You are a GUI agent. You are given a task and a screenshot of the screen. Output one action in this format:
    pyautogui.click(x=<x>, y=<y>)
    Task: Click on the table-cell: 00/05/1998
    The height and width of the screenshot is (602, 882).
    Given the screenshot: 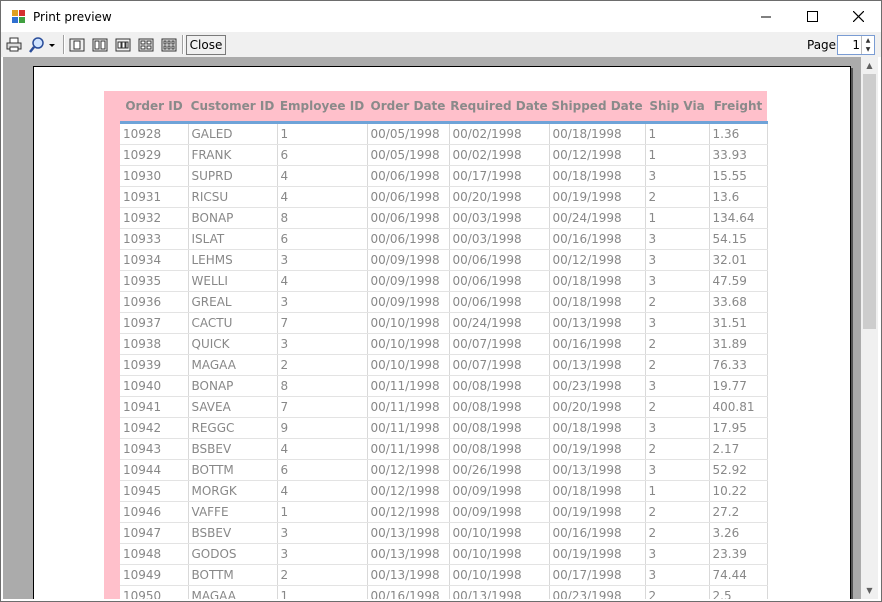 What is the action you would take?
    pyautogui.click(x=408, y=133)
    